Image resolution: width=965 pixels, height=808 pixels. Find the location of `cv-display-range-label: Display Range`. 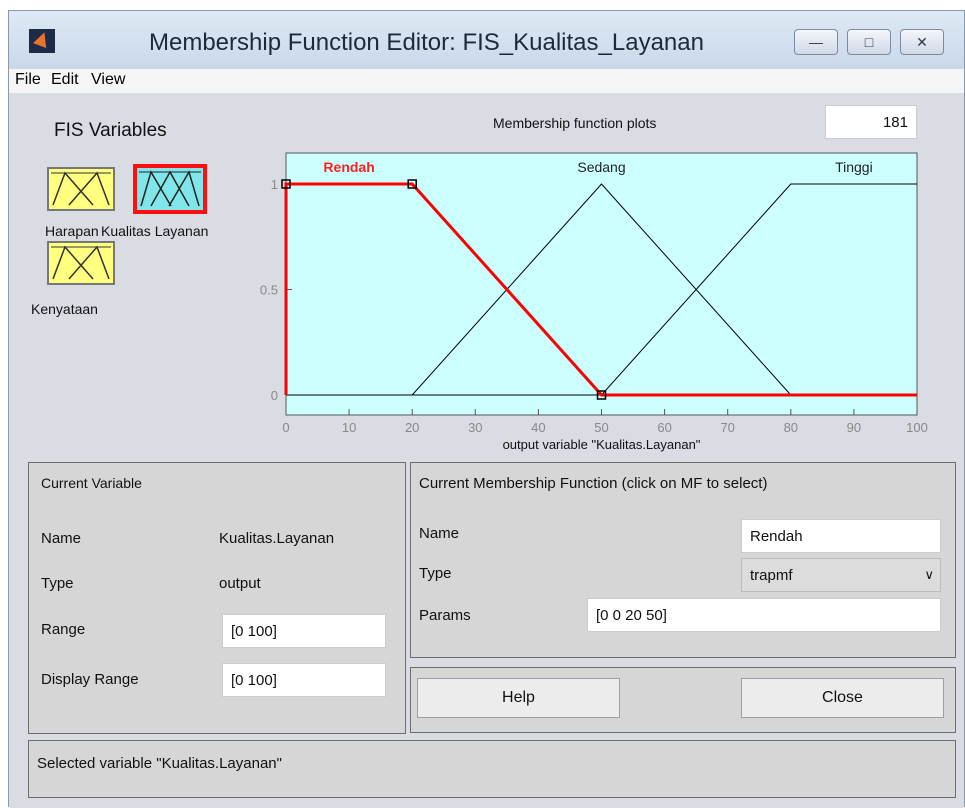

cv-display-range-label: Display Range is located at coordinates (90, 679).